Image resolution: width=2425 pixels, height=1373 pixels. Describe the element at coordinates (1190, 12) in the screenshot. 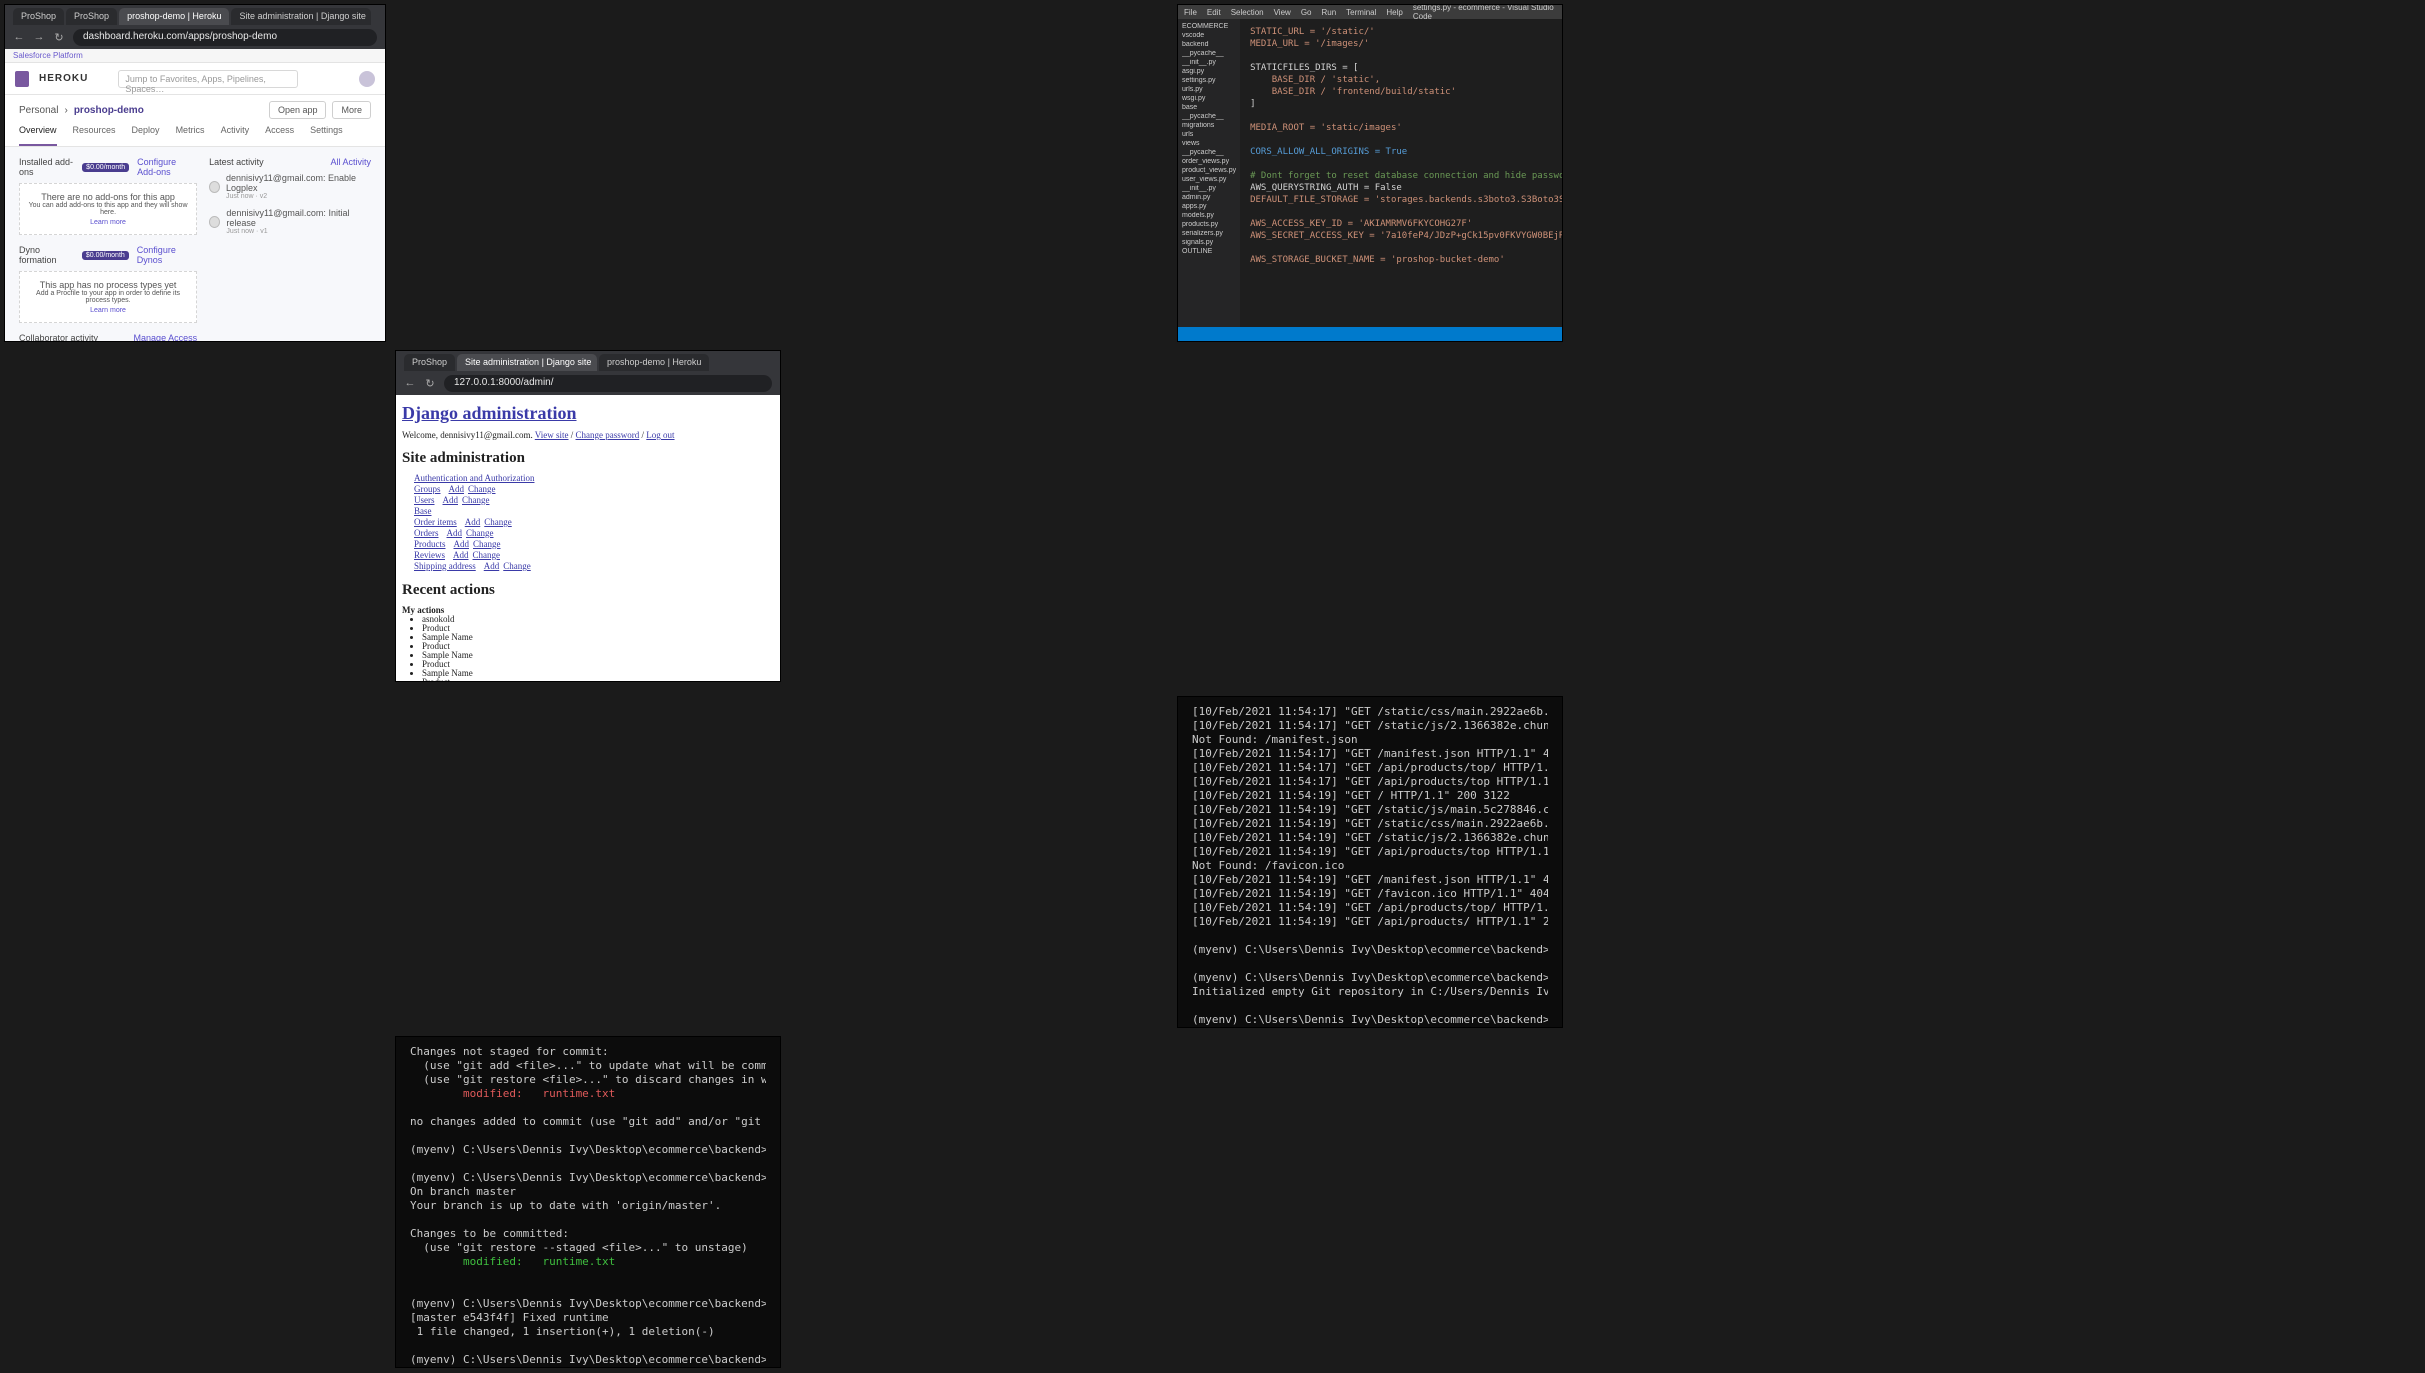

I see `menu-item: File` at that location.